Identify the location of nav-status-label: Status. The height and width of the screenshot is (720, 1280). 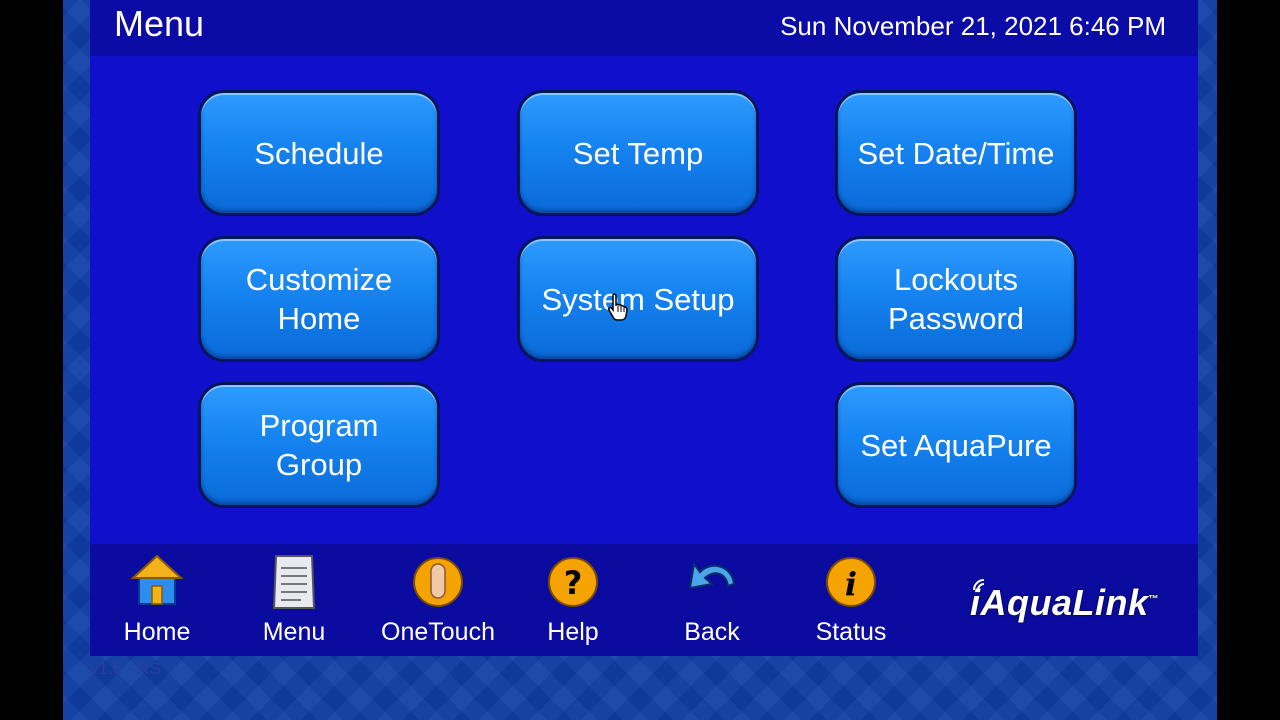
(851, 632).